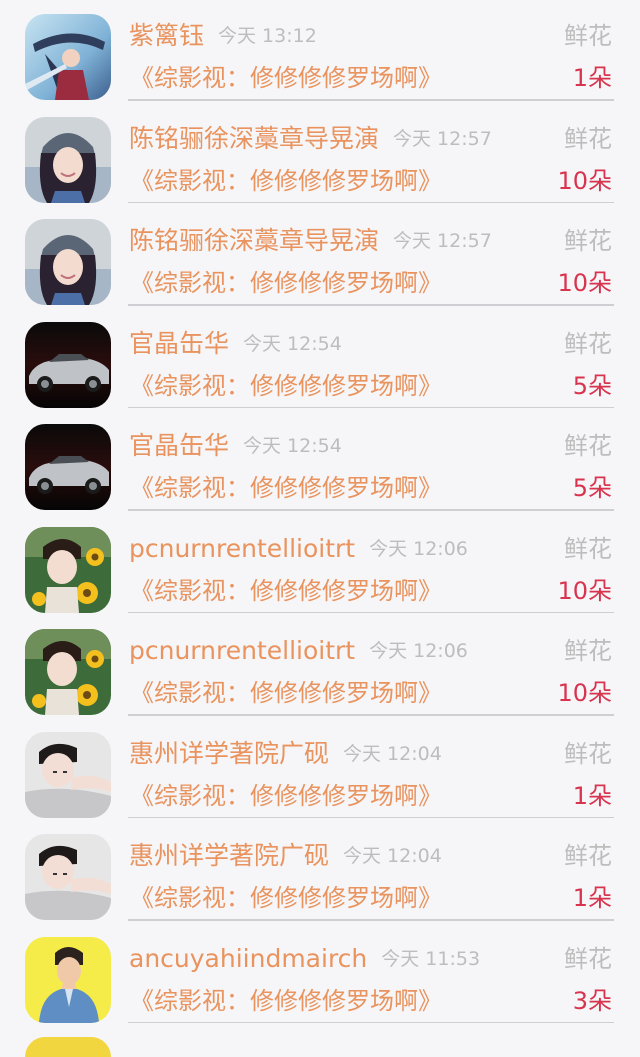 The image size is (640, 1057). Describe the element at coordinates (431, 958) in the screenshot. I see `gift-time: 今天 11:53` at that location.